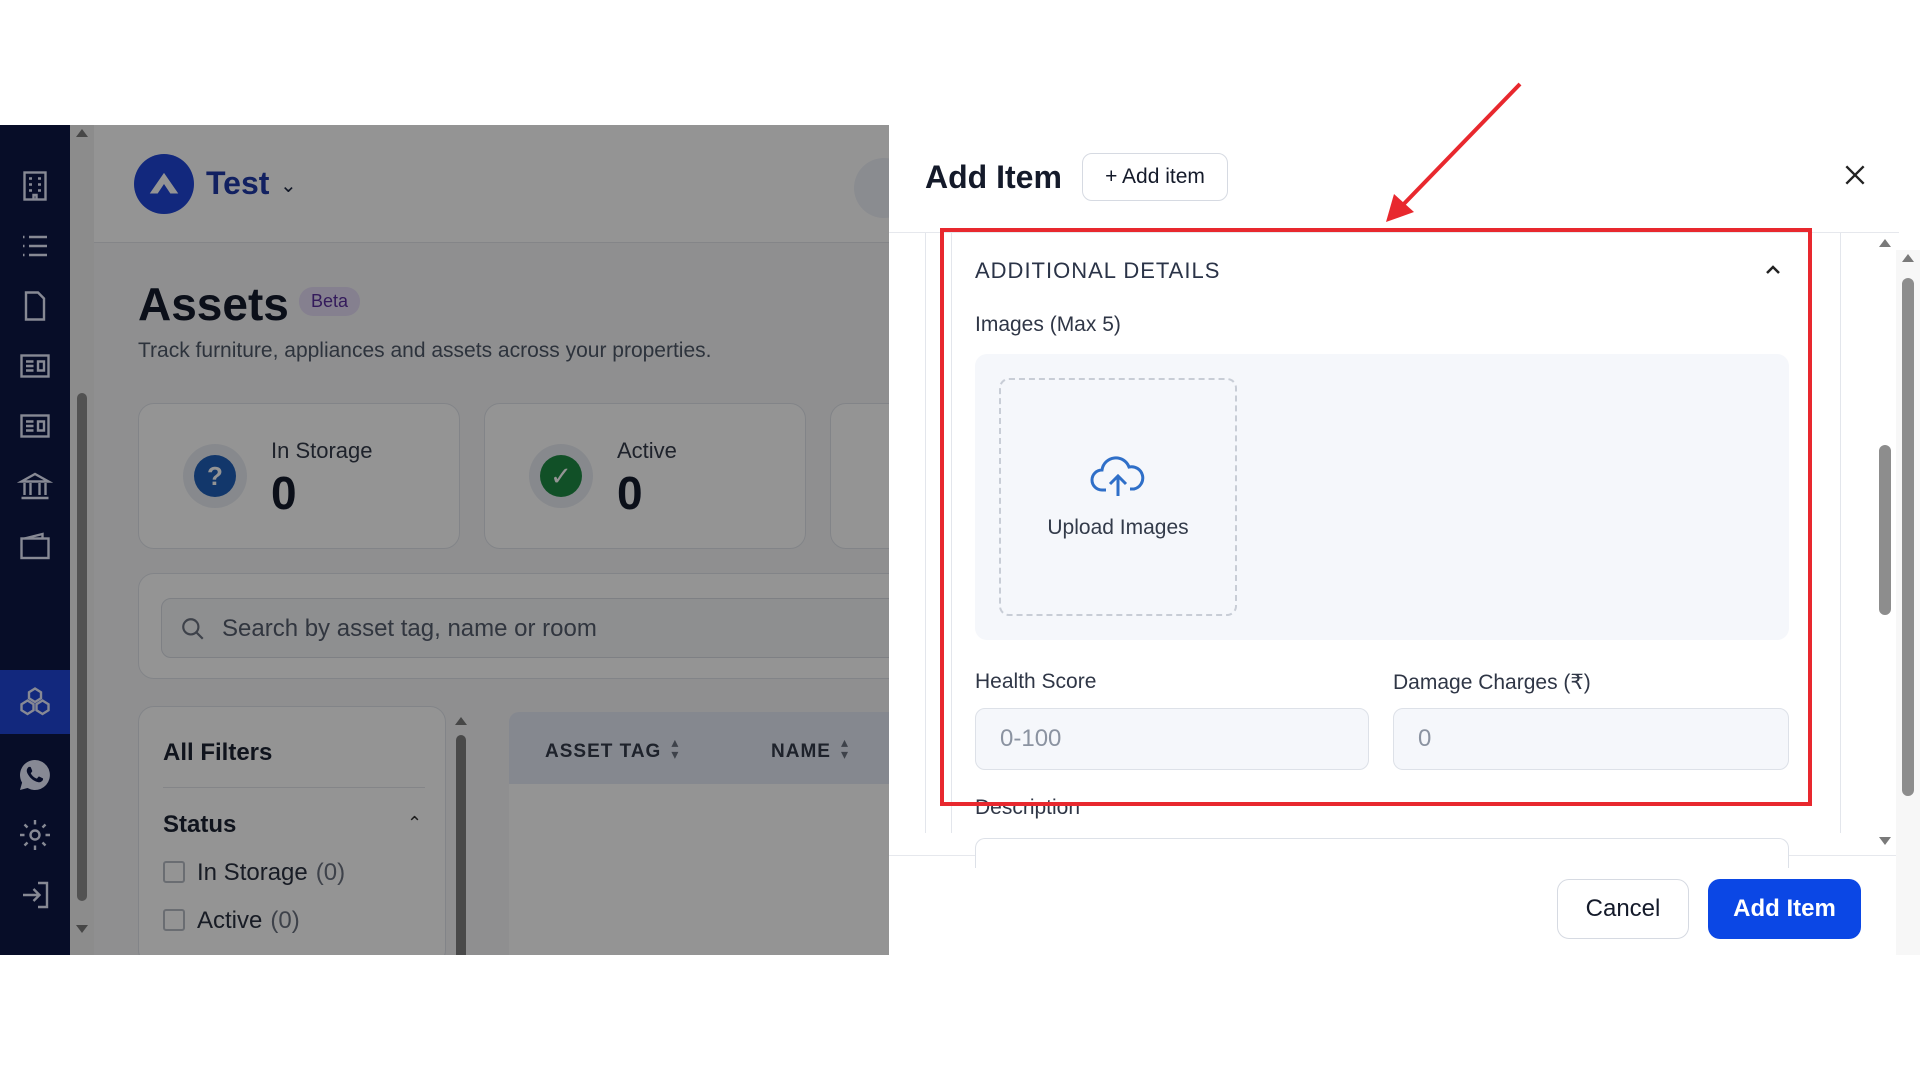  I want to click on section-title: ADDITIONAL DETAILS, so click(1097, 271).